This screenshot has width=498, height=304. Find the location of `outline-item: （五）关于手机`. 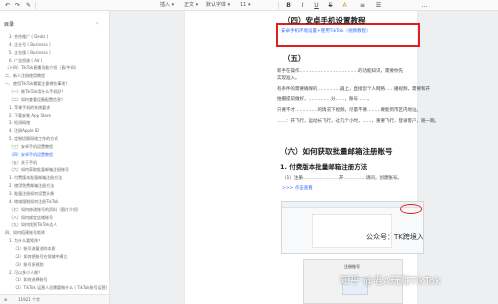

outline-item: （五）关于手机 is located at coordinates (59, 162).